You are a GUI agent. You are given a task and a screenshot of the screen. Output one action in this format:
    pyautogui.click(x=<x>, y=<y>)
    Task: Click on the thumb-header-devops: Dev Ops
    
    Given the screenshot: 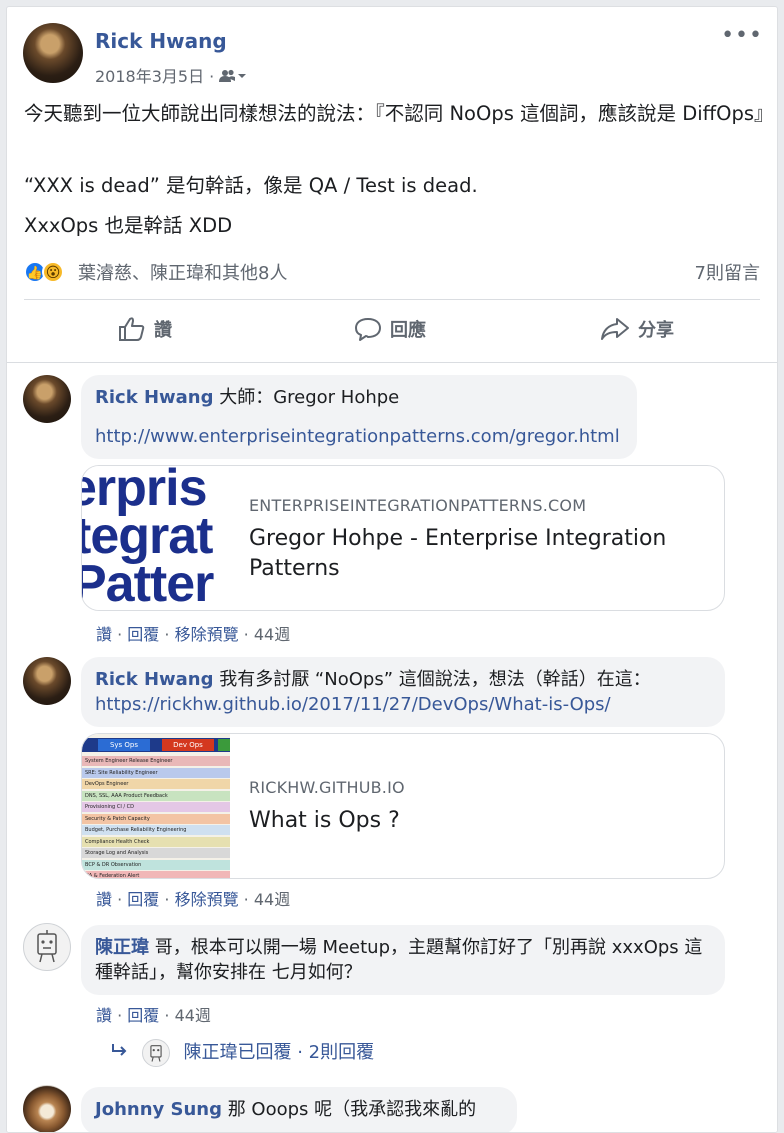 What is the action you would take?
    pyautogui.click(x=188, y=745)
    